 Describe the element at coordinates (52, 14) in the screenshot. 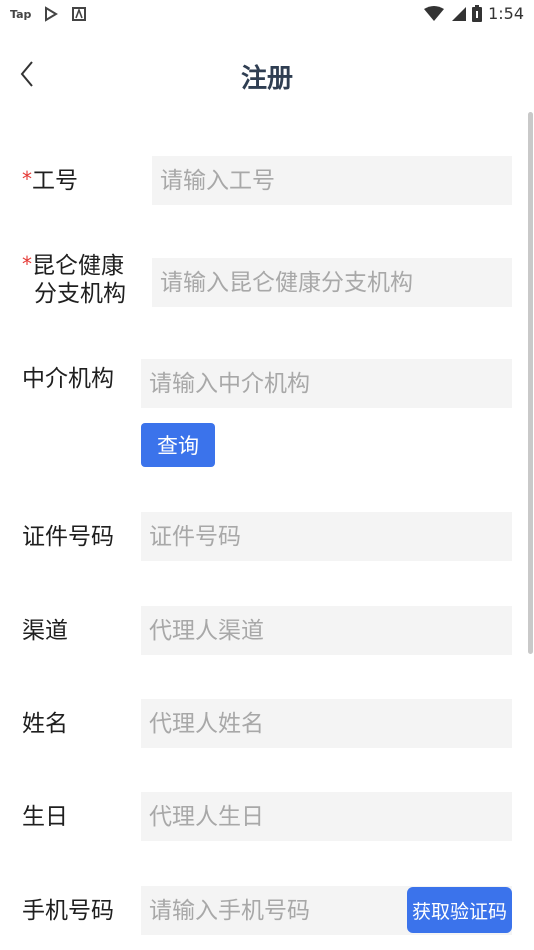

I see `play-store-icon` at that location.